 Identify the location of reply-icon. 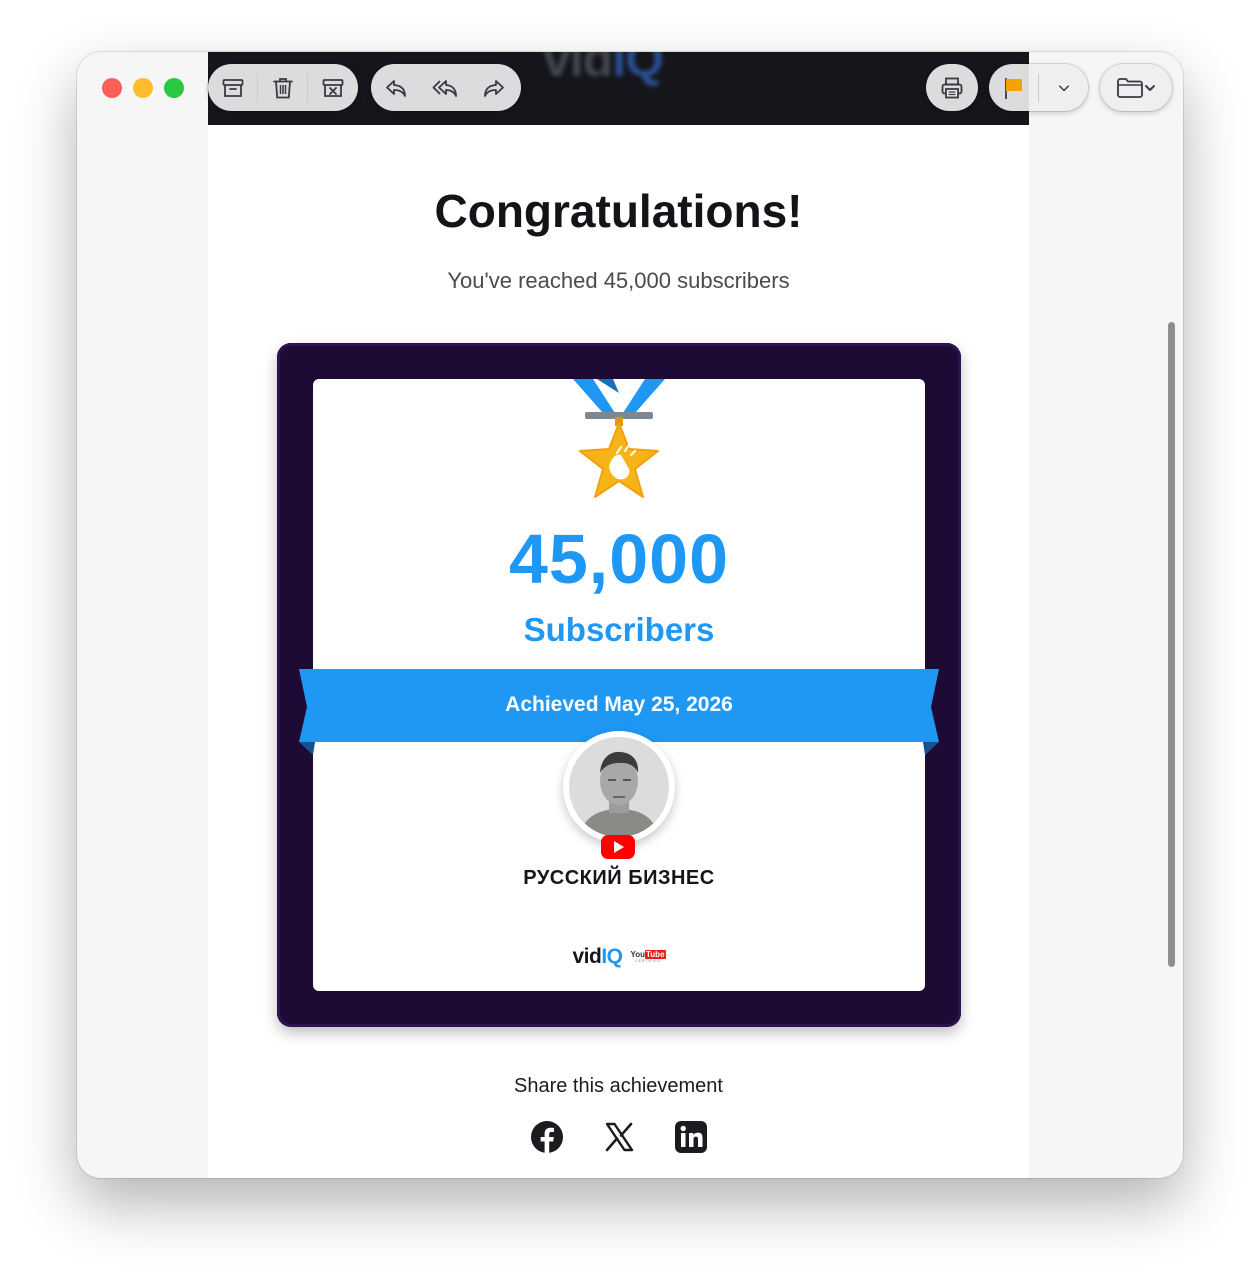
(395, 88).